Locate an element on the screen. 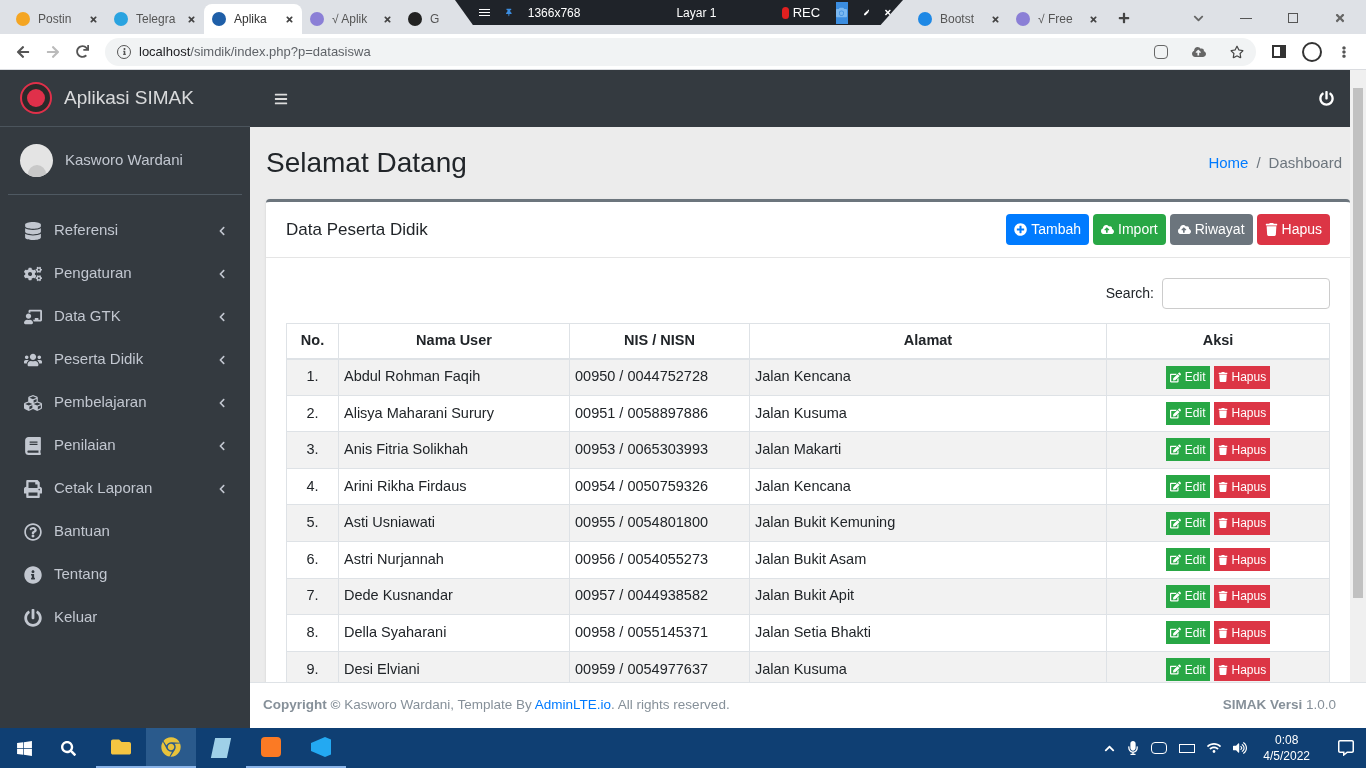 The width and height of the screenshot is (1366, 768). browser-tab: √ Free is located at coordinates (1057, 19).